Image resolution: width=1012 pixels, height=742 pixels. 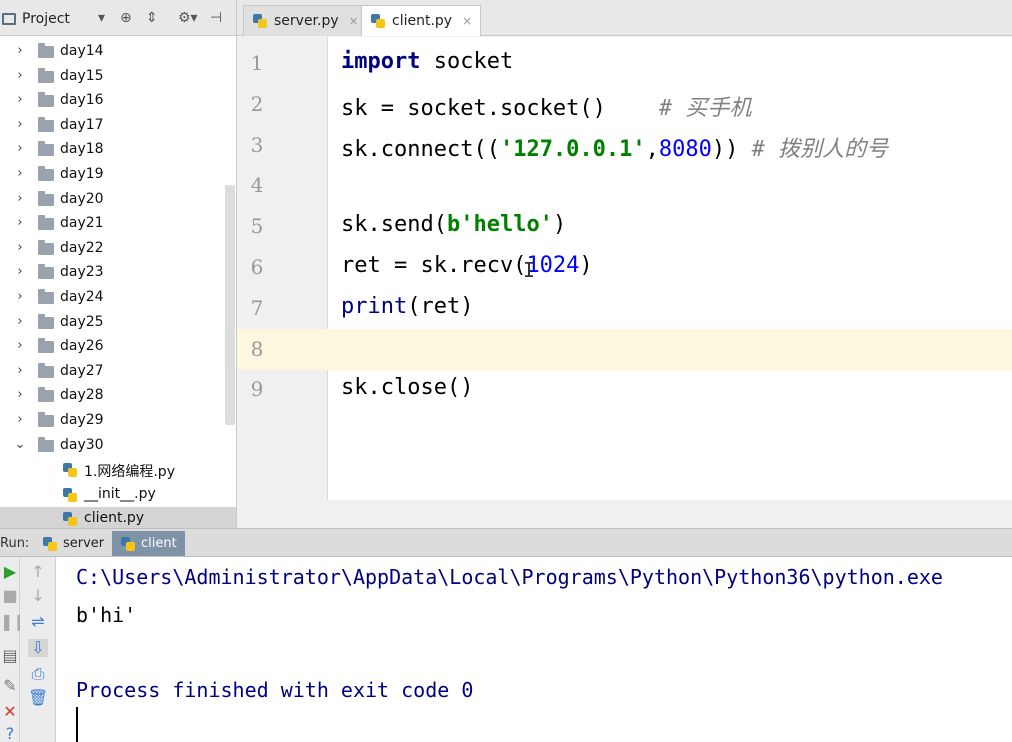 What do you see at coordinates (38, 572) in the screenshot?
I see `arrow-up-icon: ↑` at bounding box center [38, 572].